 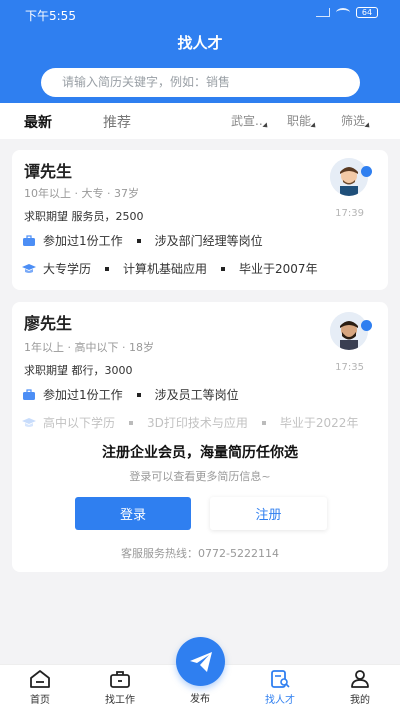 I want to click on search-input: 请输入简历关键字，例如：销售, so click(x=200, y=82).